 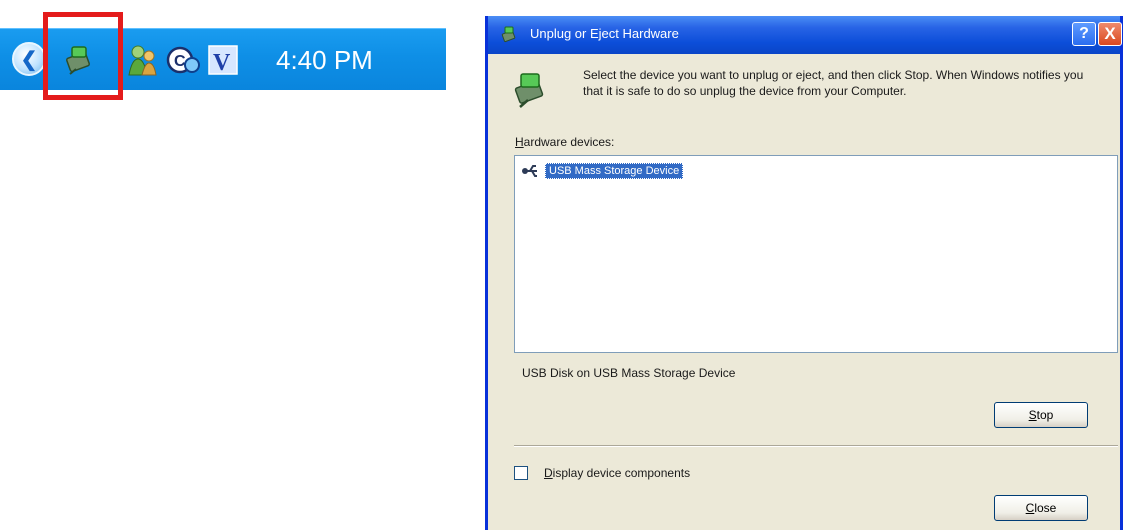 What do you see at coordinates (604, 33) in the screenshot?
I see `dialog-title: Unplug or Eject Hardware` at bounding box center [604, 33].